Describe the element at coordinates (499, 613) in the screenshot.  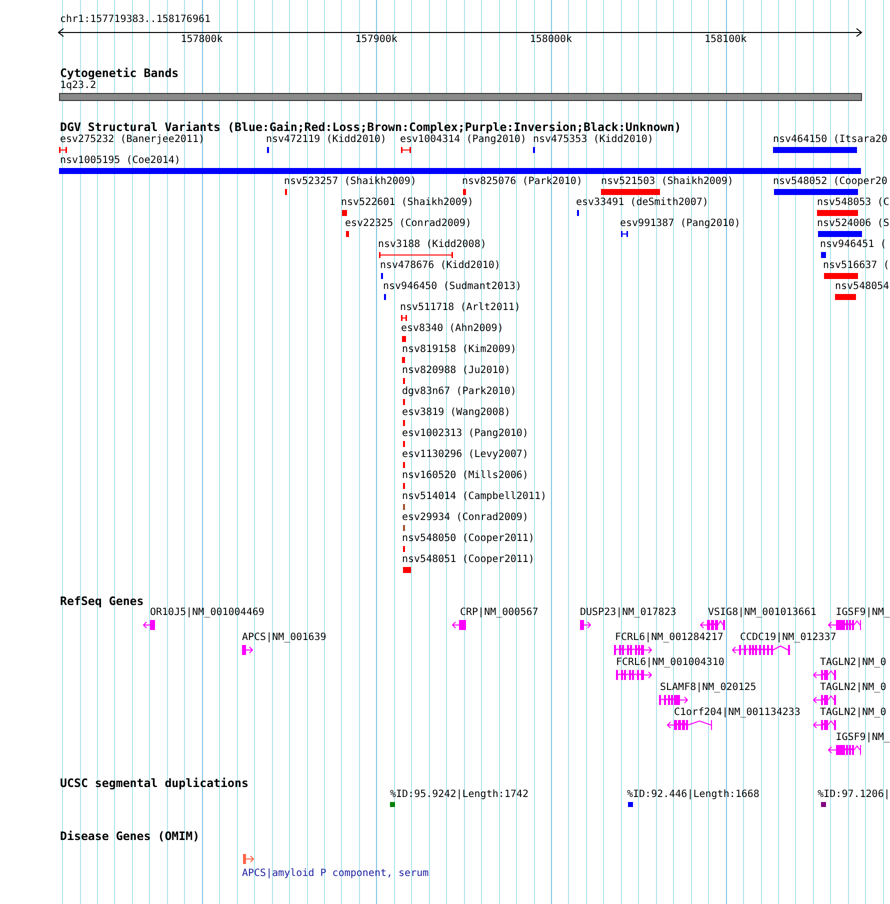
I see `gene-label: CRP|NM_000567` at that location.